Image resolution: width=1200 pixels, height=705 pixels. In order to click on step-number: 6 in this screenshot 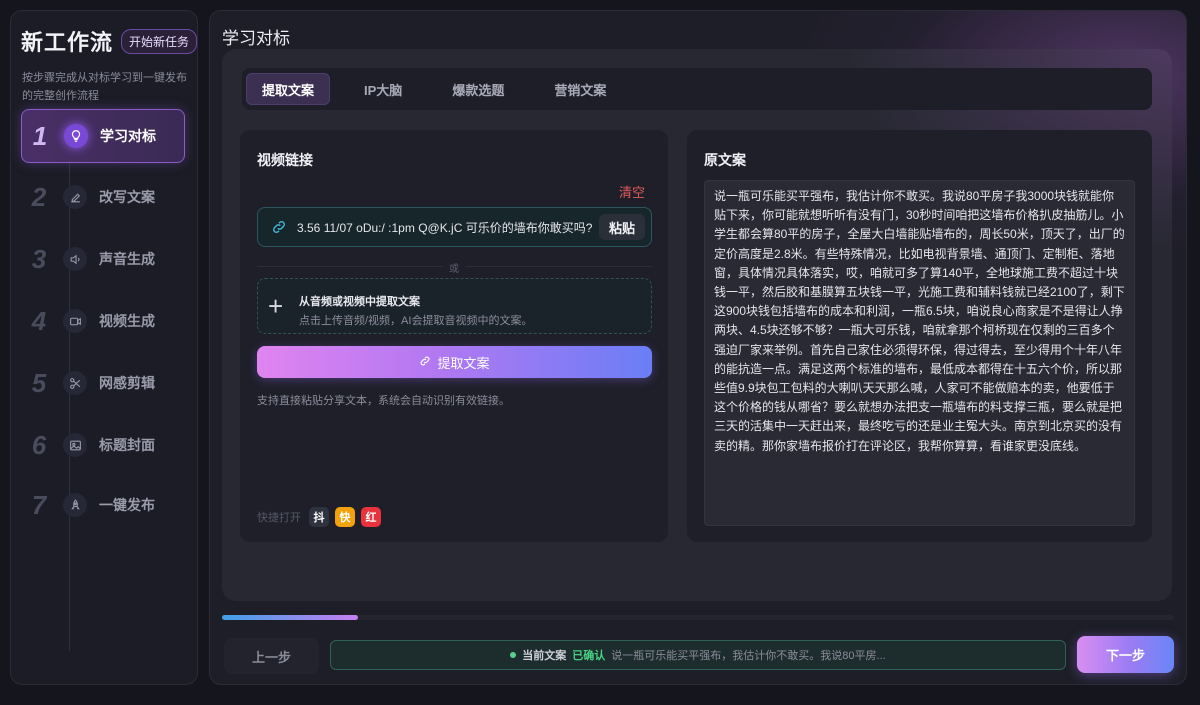, I will do `click(39, 444)`.